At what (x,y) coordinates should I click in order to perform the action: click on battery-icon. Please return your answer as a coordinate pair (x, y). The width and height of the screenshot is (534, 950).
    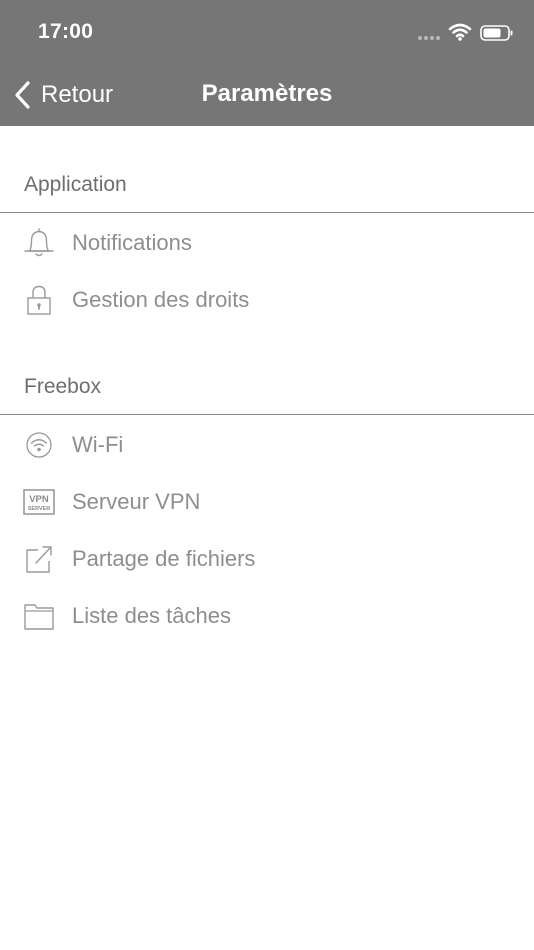
    Looking at the image, I should click on (496, 33).